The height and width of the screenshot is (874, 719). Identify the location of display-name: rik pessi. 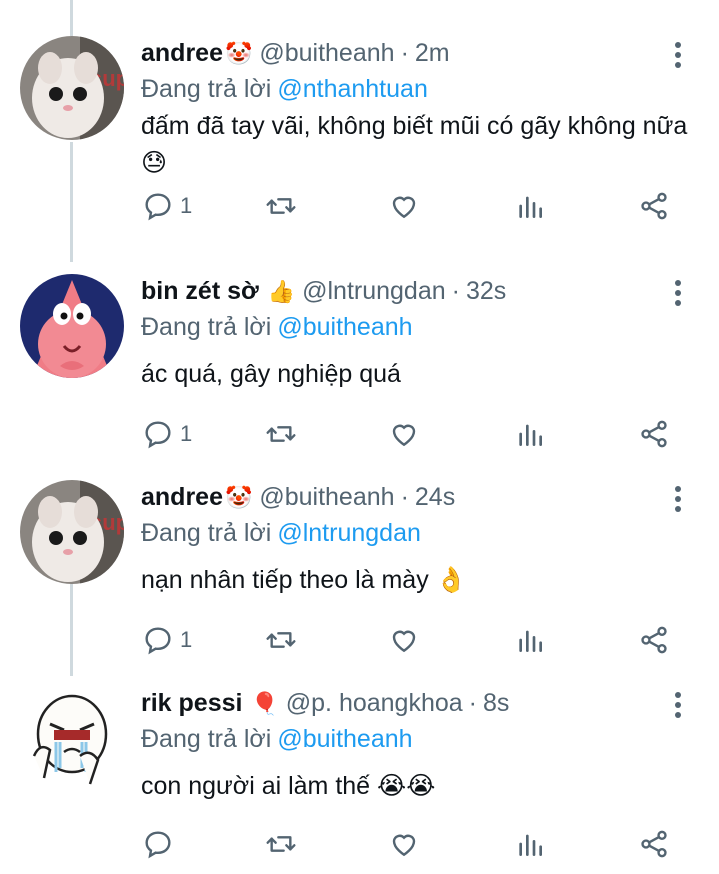
(191, 703).